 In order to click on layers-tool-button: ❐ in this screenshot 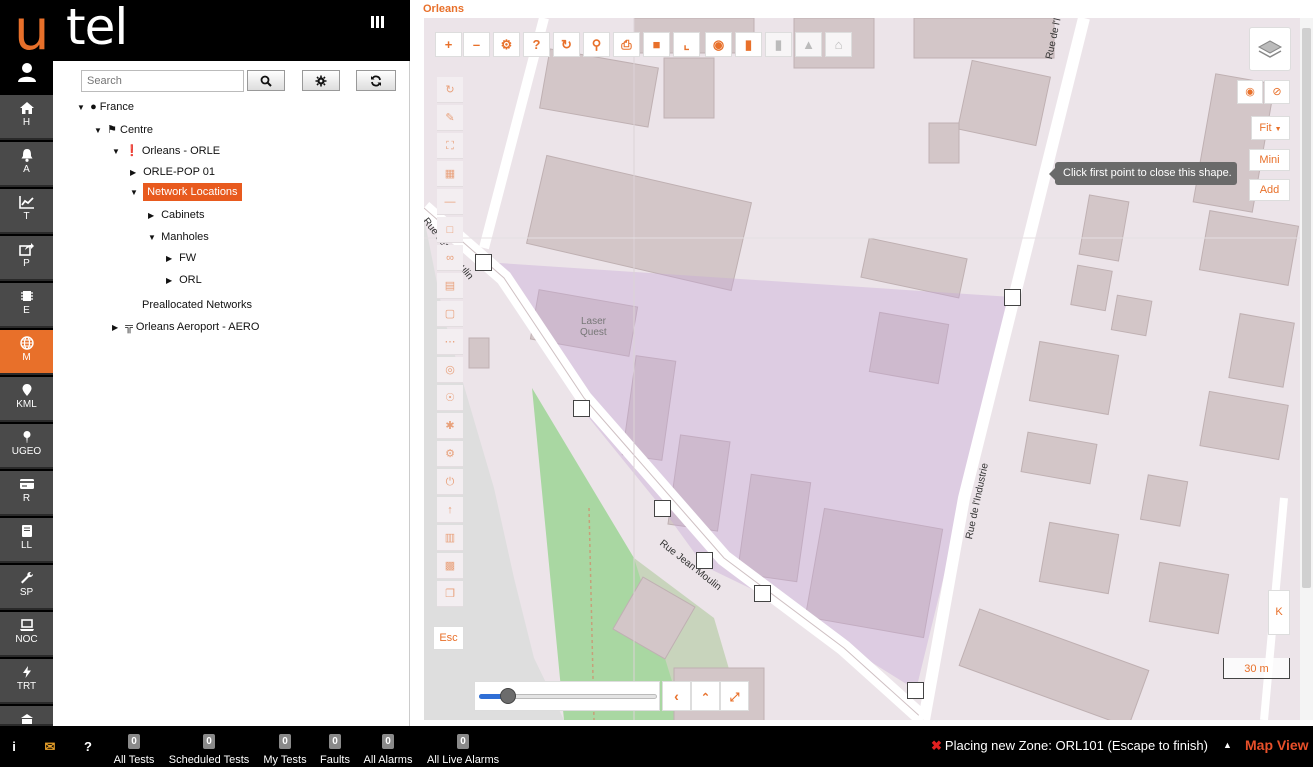, I will do `click(450, 594)`.